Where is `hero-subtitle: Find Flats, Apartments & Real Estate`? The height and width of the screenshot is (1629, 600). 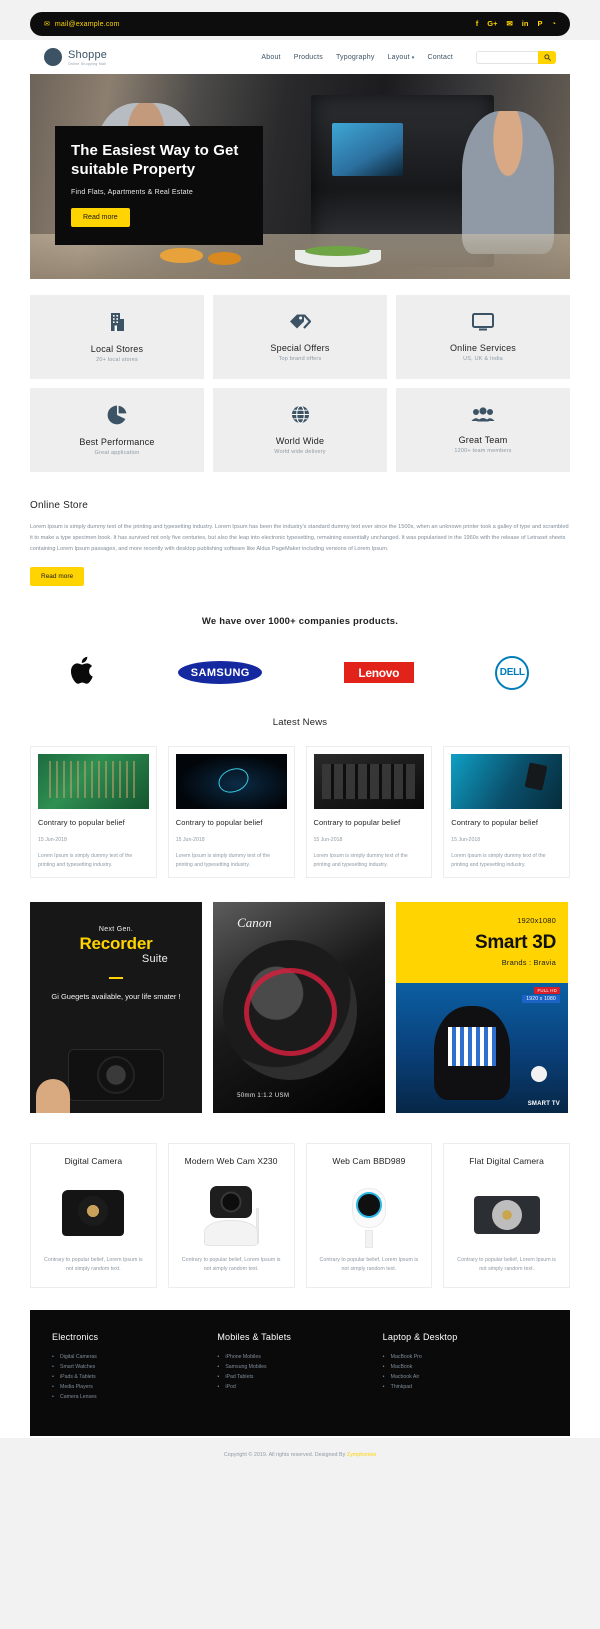 hero-subtitle: Find Flats, Apartments & Real Estate is located at coordinates (132, 192).